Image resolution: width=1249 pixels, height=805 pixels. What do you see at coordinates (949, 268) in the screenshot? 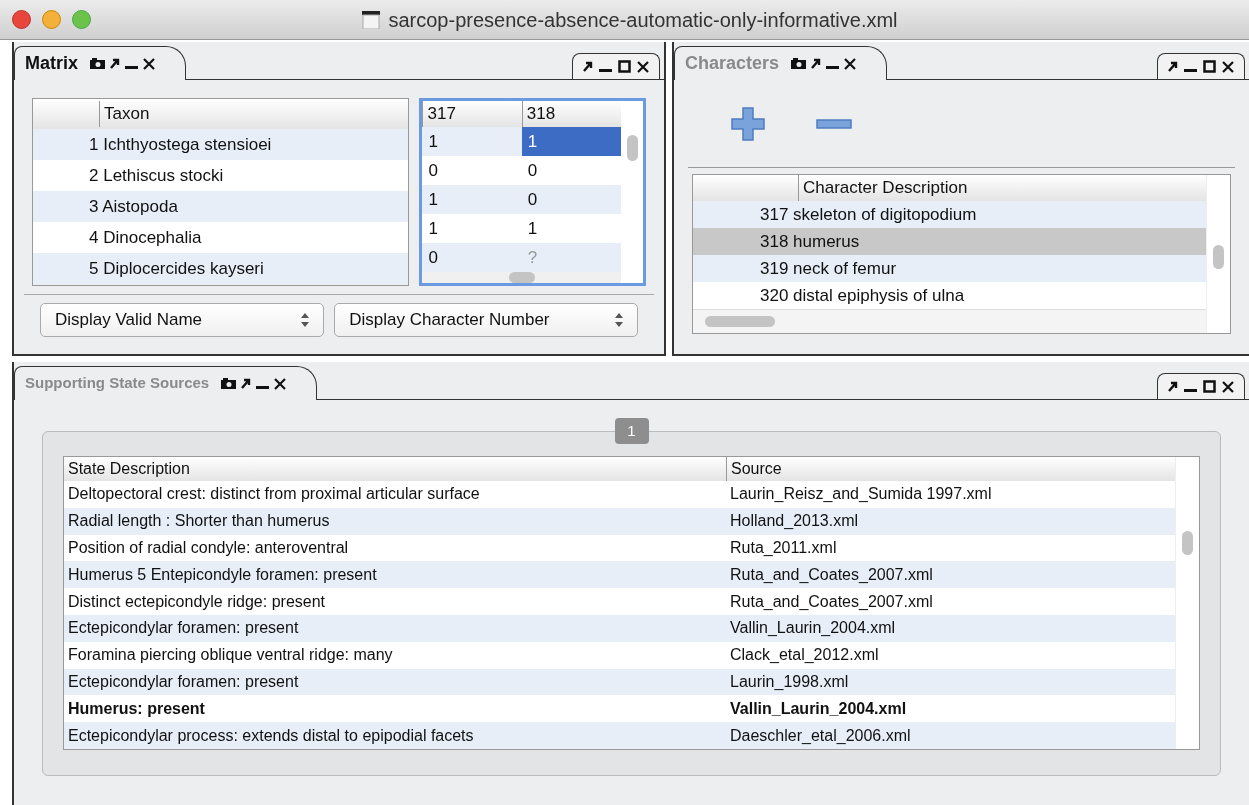
I see `character-row: 319 neck of femur` at bounding box center [949, 268].